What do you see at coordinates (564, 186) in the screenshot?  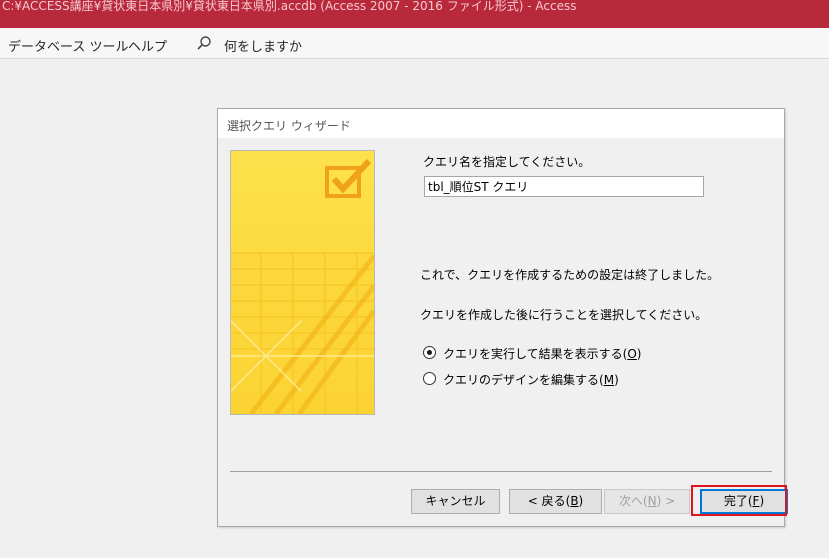 I see `query-name-input` at bounding box center [564, 186].